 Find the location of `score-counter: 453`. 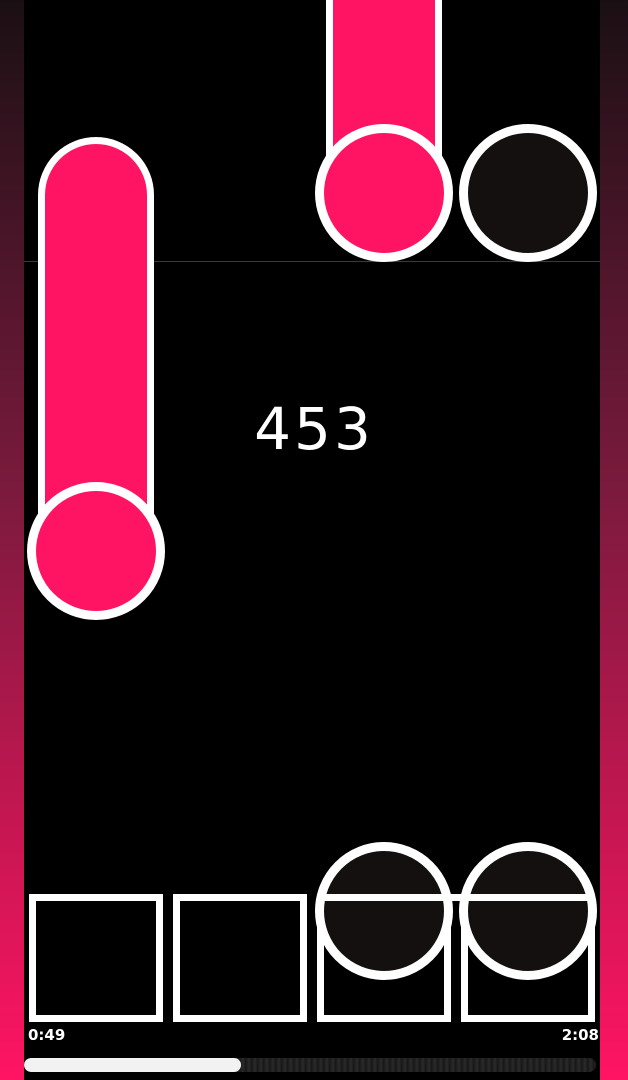

score-counter: 453 is located at coordinates (314, 429).